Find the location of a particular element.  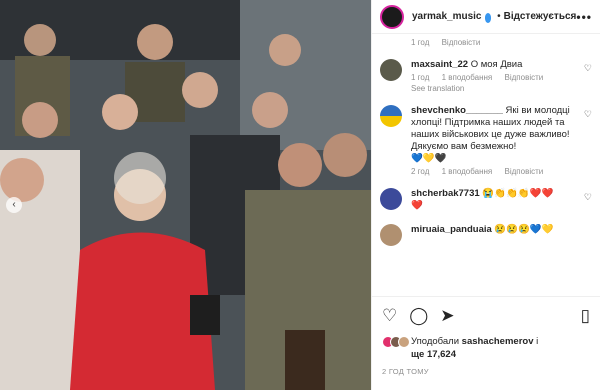

post-time: 2 ГОД ТОМУ is located at coordinates (405, 371).